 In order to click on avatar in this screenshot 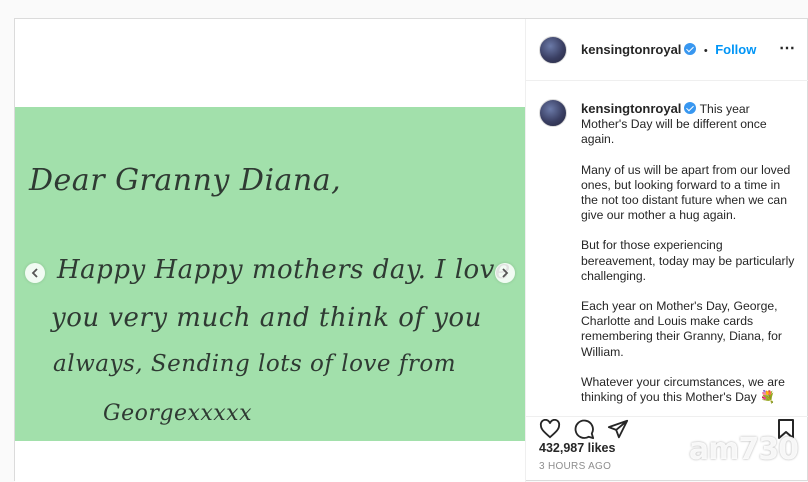, I will do `click(553, 50)`.